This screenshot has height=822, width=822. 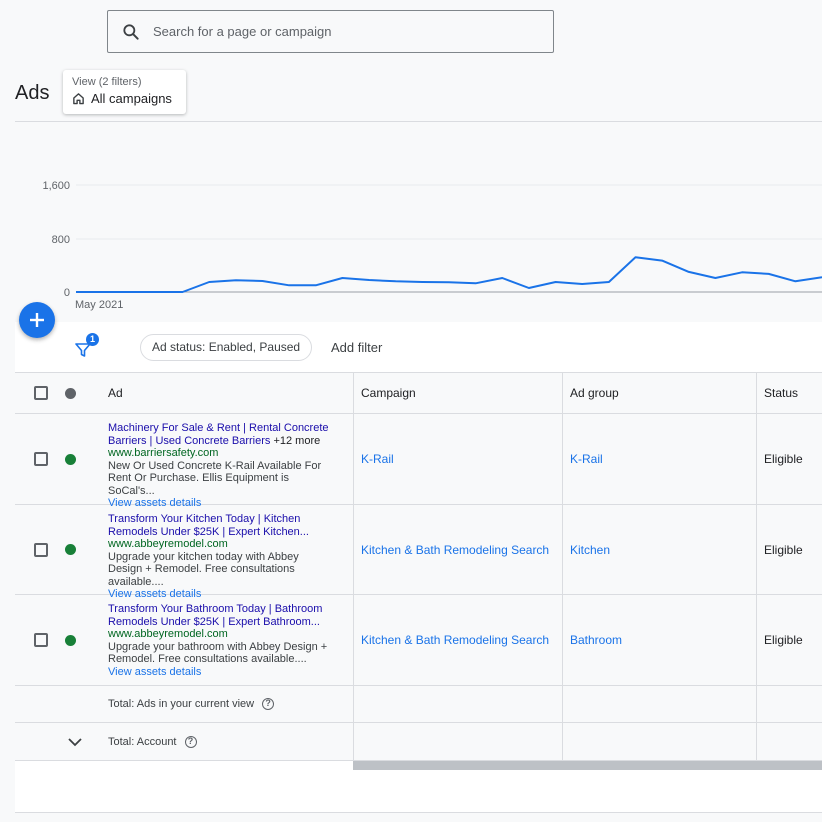 I want to click on plus-icon, so click(x=37, y=320).